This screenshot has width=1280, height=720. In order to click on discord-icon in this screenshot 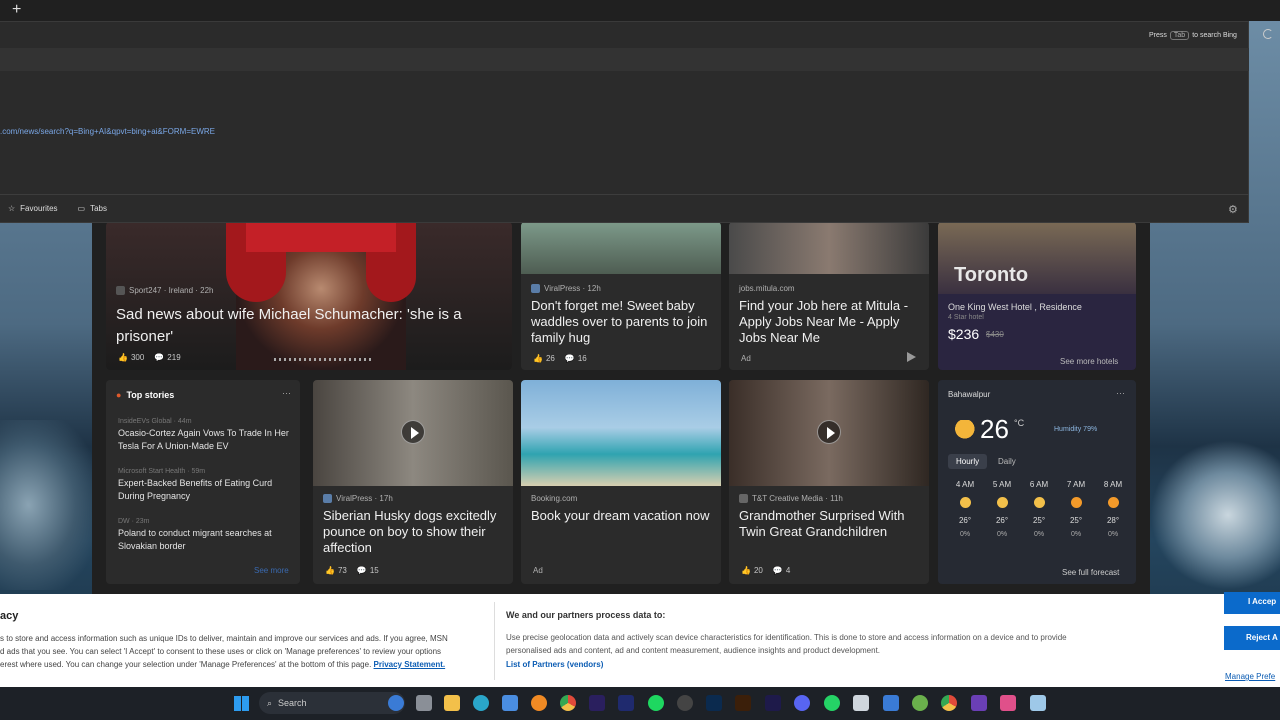, I will do `click(802, 703)`.